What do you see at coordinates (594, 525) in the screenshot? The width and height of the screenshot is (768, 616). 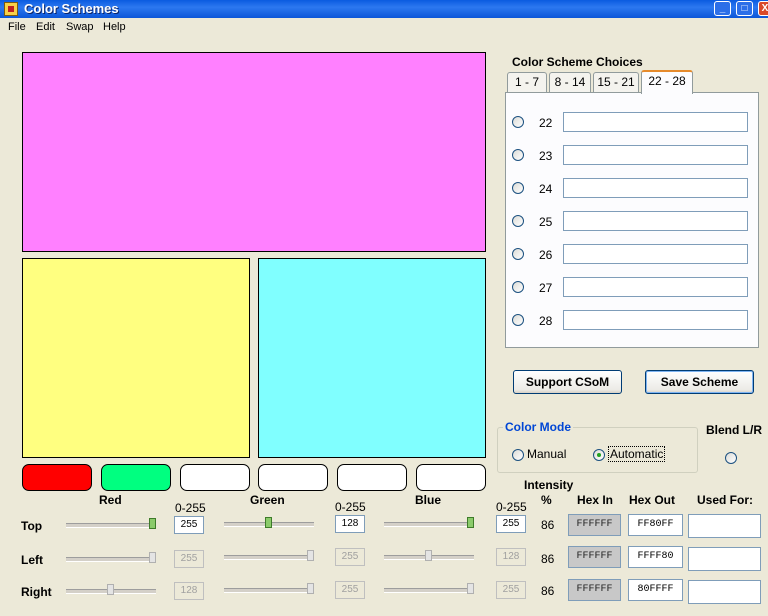 I see `top-hex-in: FFFFFF` at bounding box center [594, 525].